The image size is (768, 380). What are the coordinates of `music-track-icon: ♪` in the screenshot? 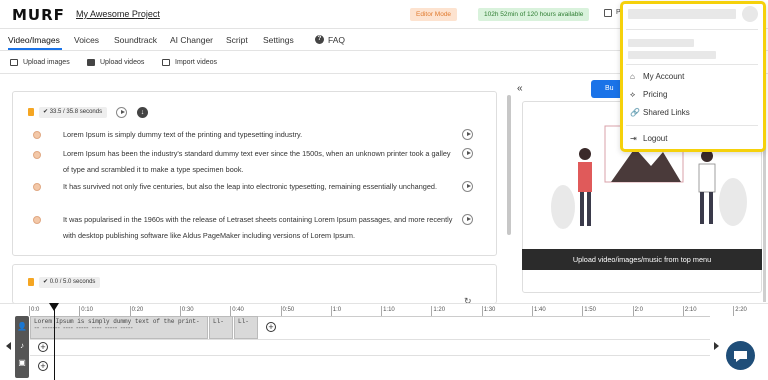 It's located at (22, 345).